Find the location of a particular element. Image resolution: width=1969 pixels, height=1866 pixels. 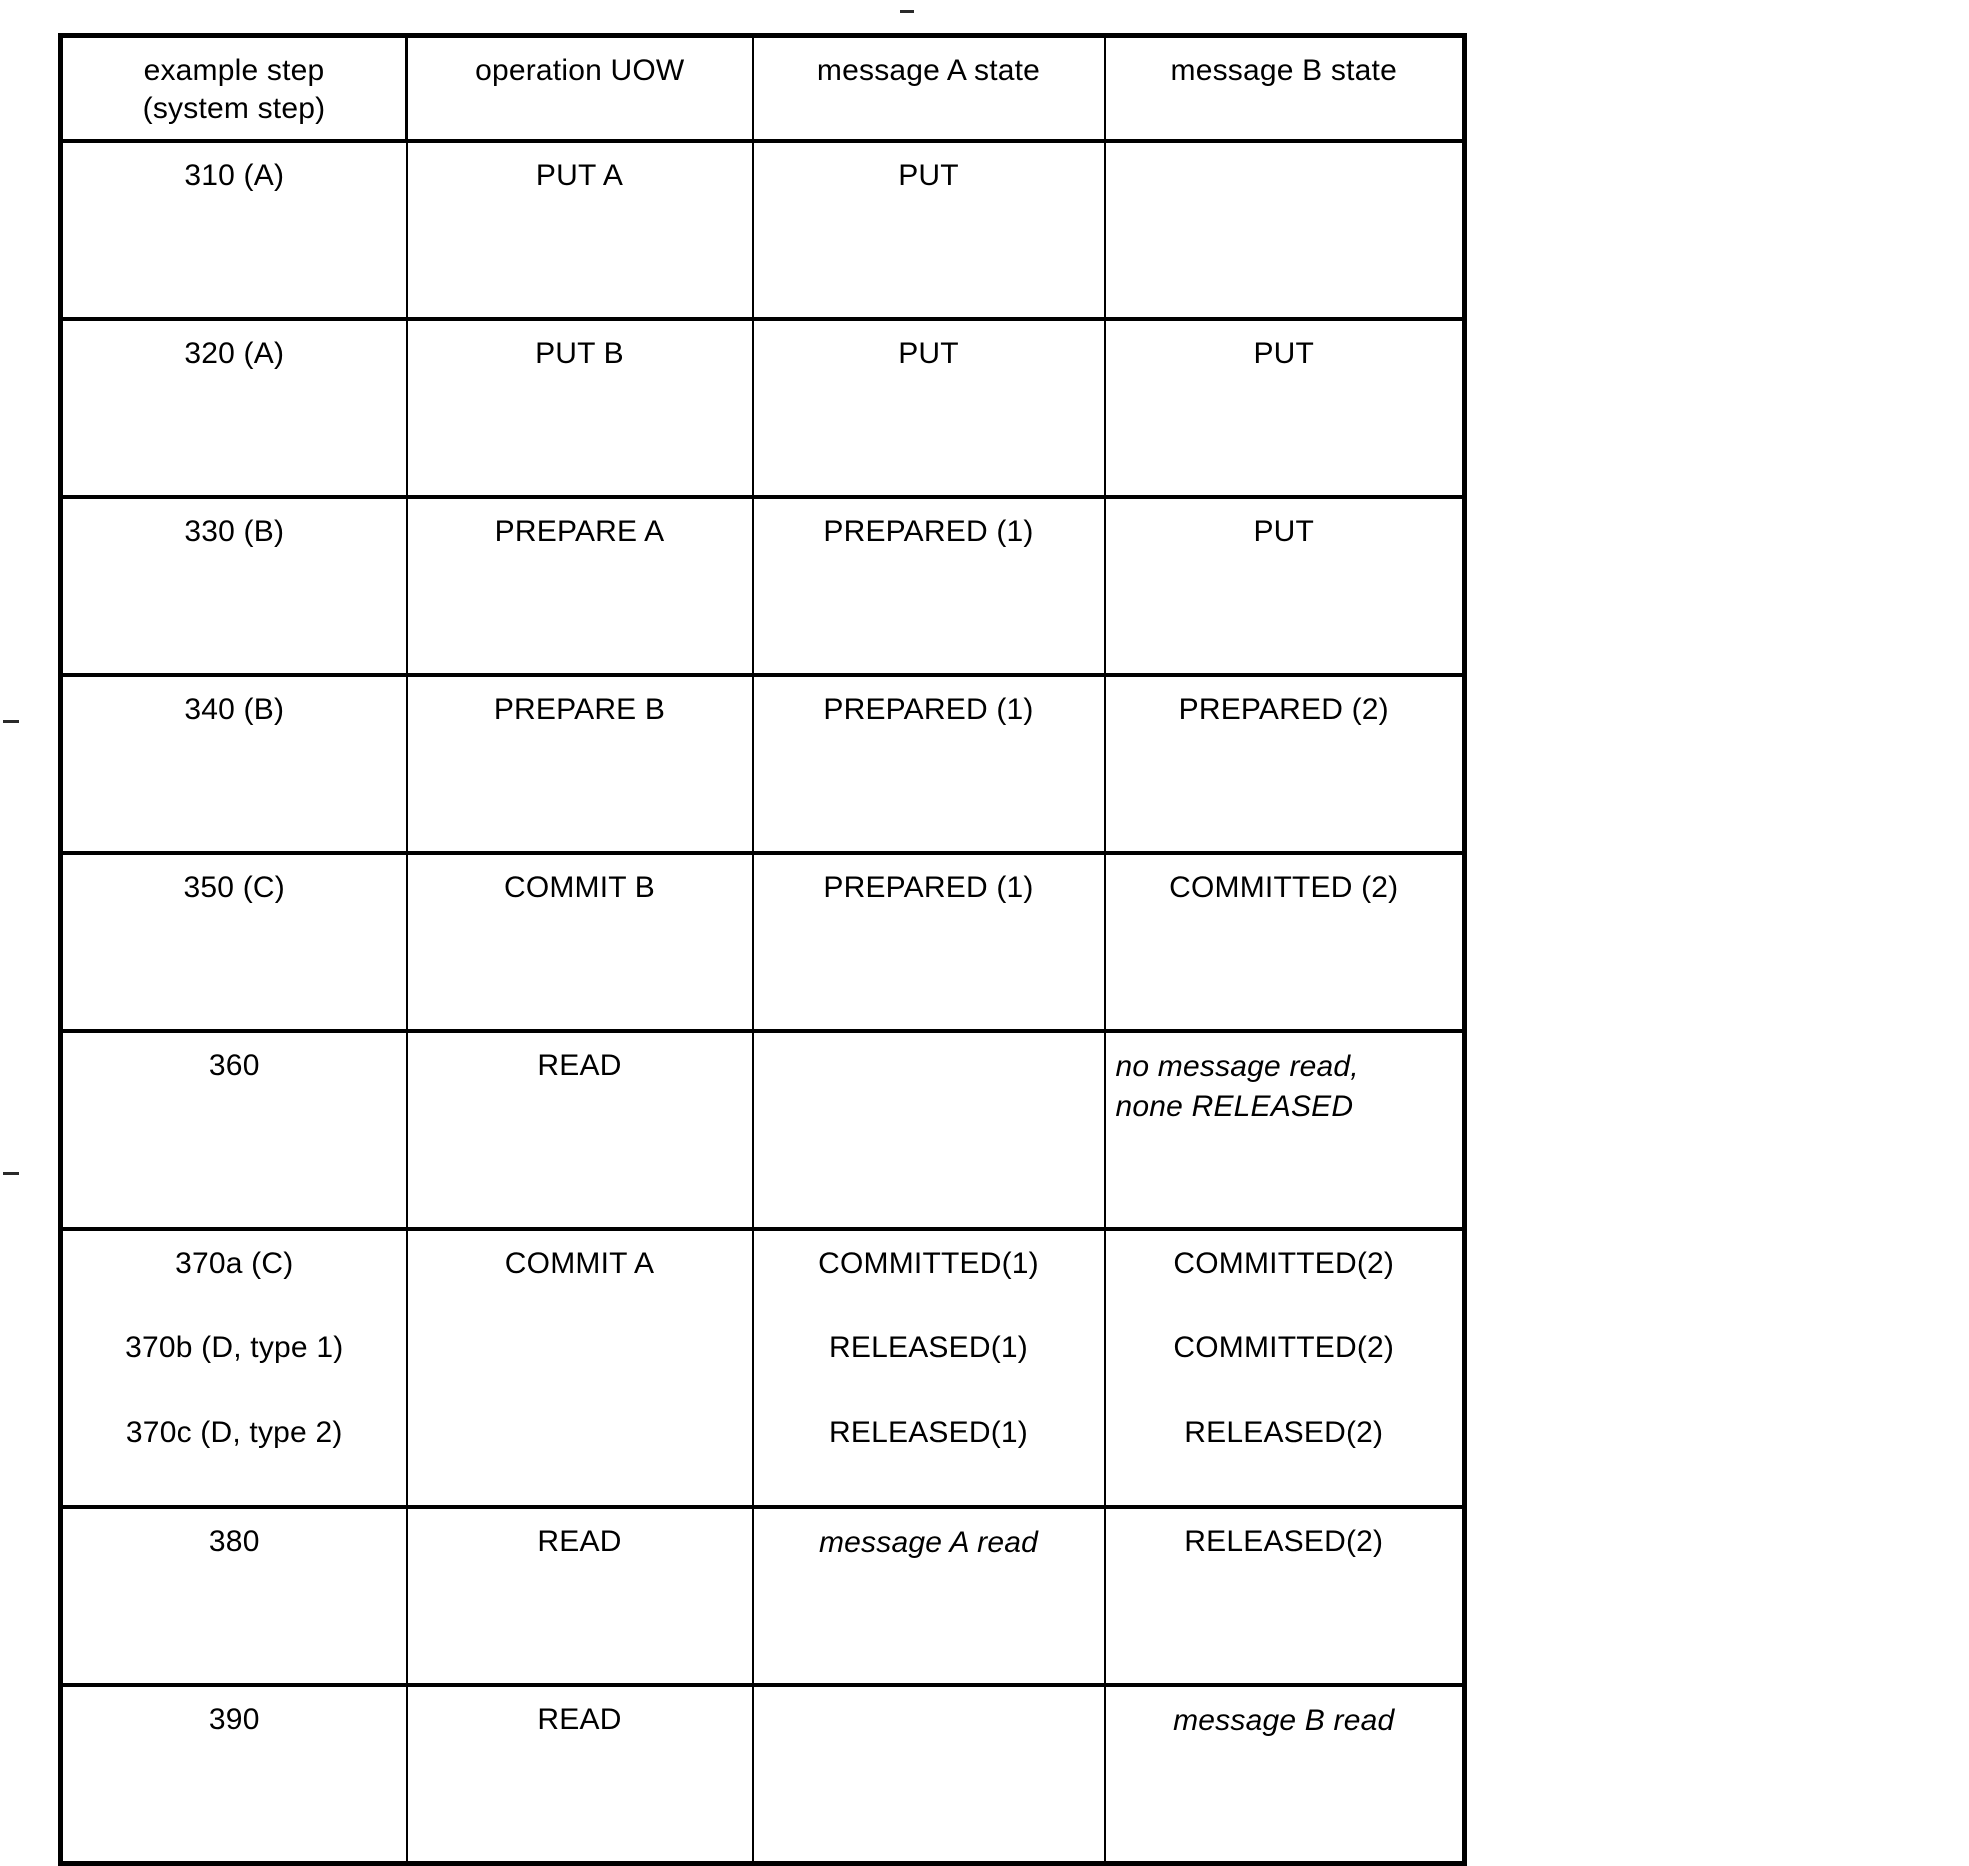

cell-message-b-state: PREPARED (2) is located at coordinates (1284, 763).